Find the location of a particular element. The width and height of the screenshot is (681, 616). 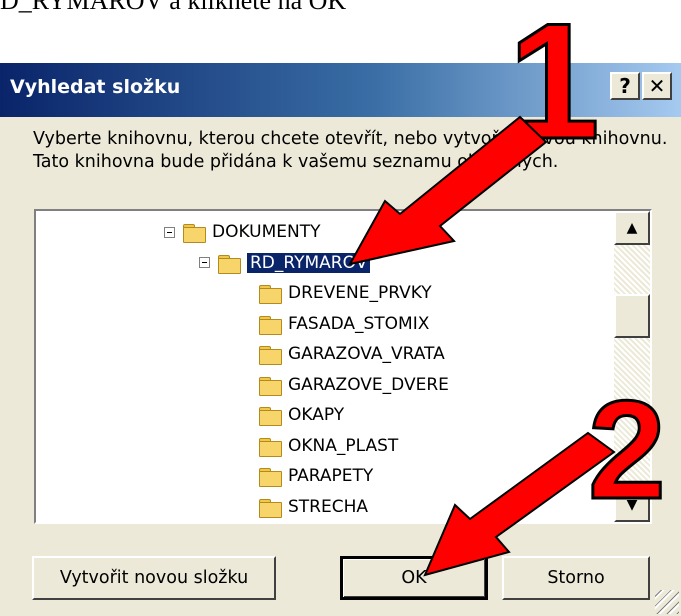

arrow-1-icon is located at coordinates (448, 190).